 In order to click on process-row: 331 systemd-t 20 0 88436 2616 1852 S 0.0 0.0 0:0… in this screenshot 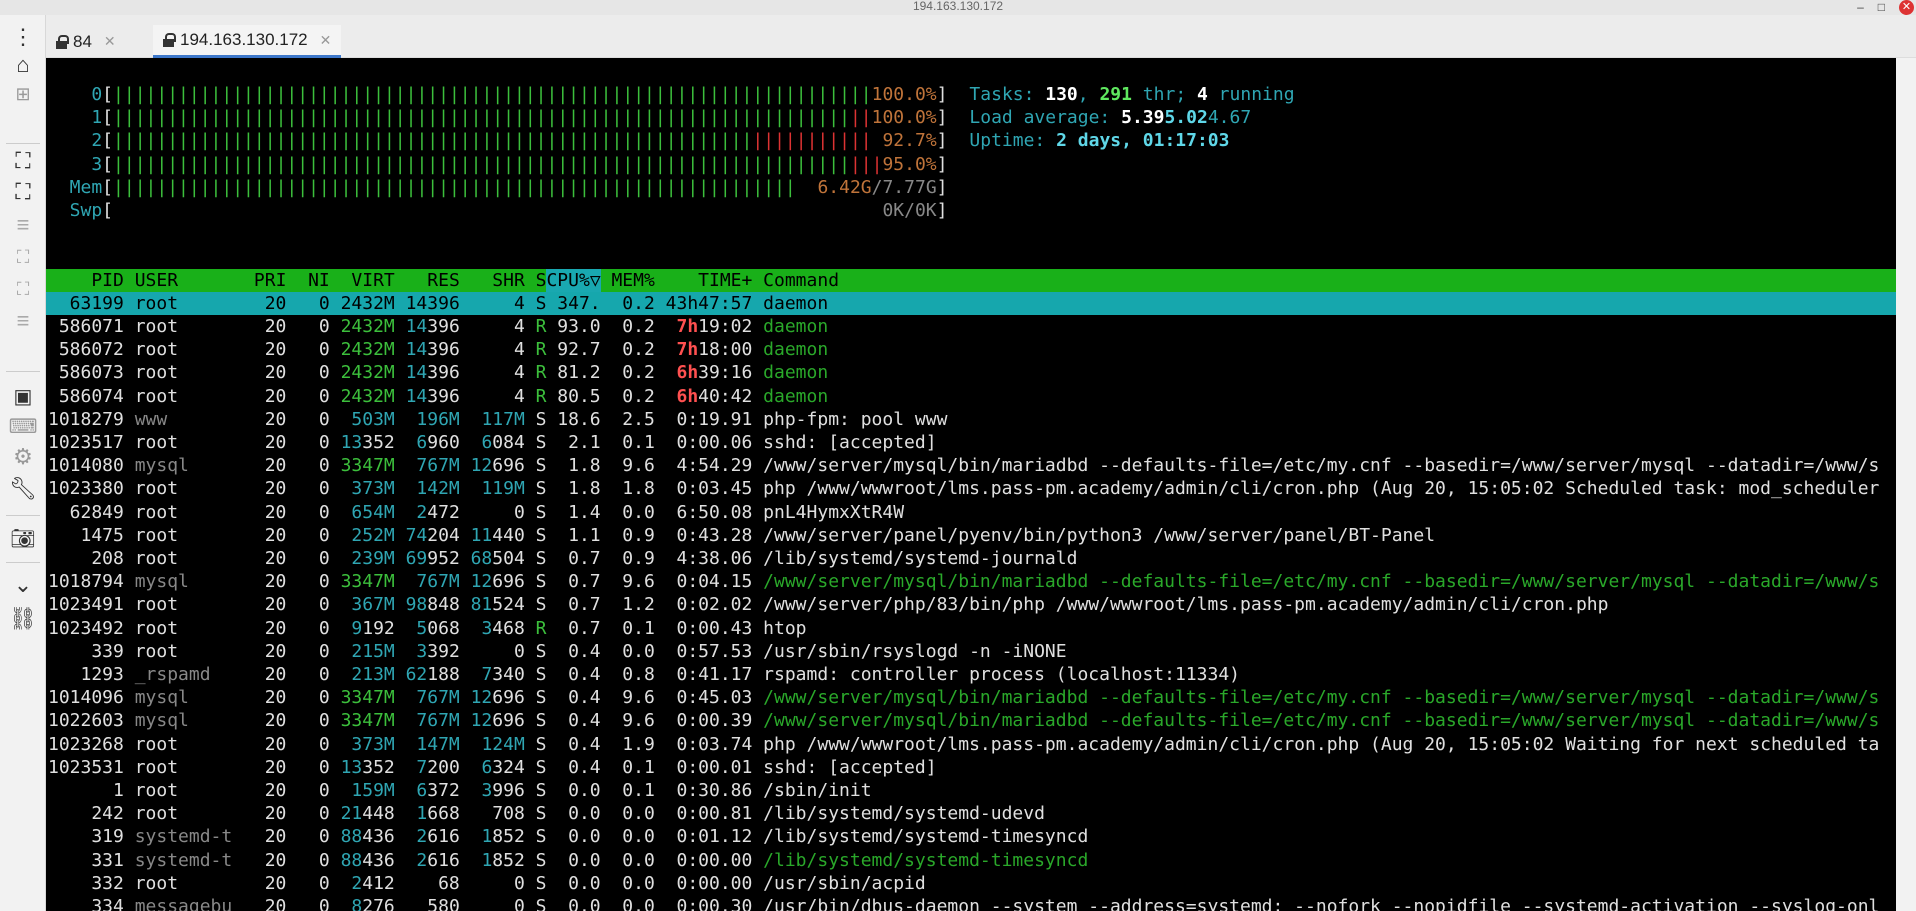, I will do `click(971, 860)`.